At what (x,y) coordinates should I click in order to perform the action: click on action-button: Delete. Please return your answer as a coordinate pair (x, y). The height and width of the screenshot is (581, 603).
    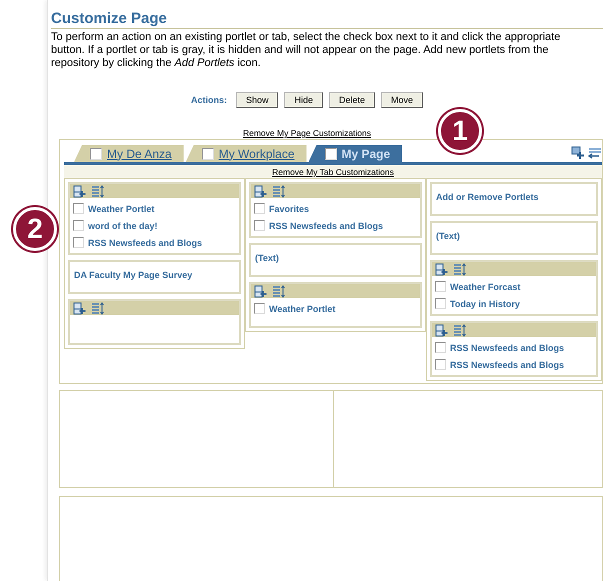
    Looking at the image, I should click on (352, 100).